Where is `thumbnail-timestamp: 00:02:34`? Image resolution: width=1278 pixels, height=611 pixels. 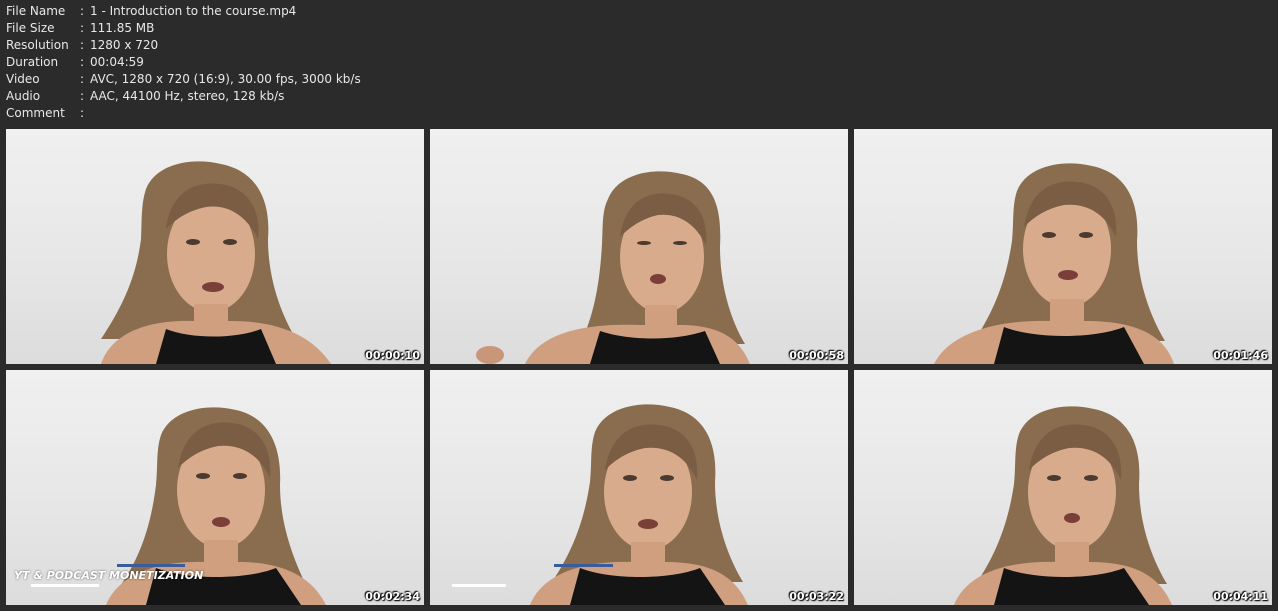 thumbnail-timestamp: 00:02:34 is located at coordinates (392, 596).